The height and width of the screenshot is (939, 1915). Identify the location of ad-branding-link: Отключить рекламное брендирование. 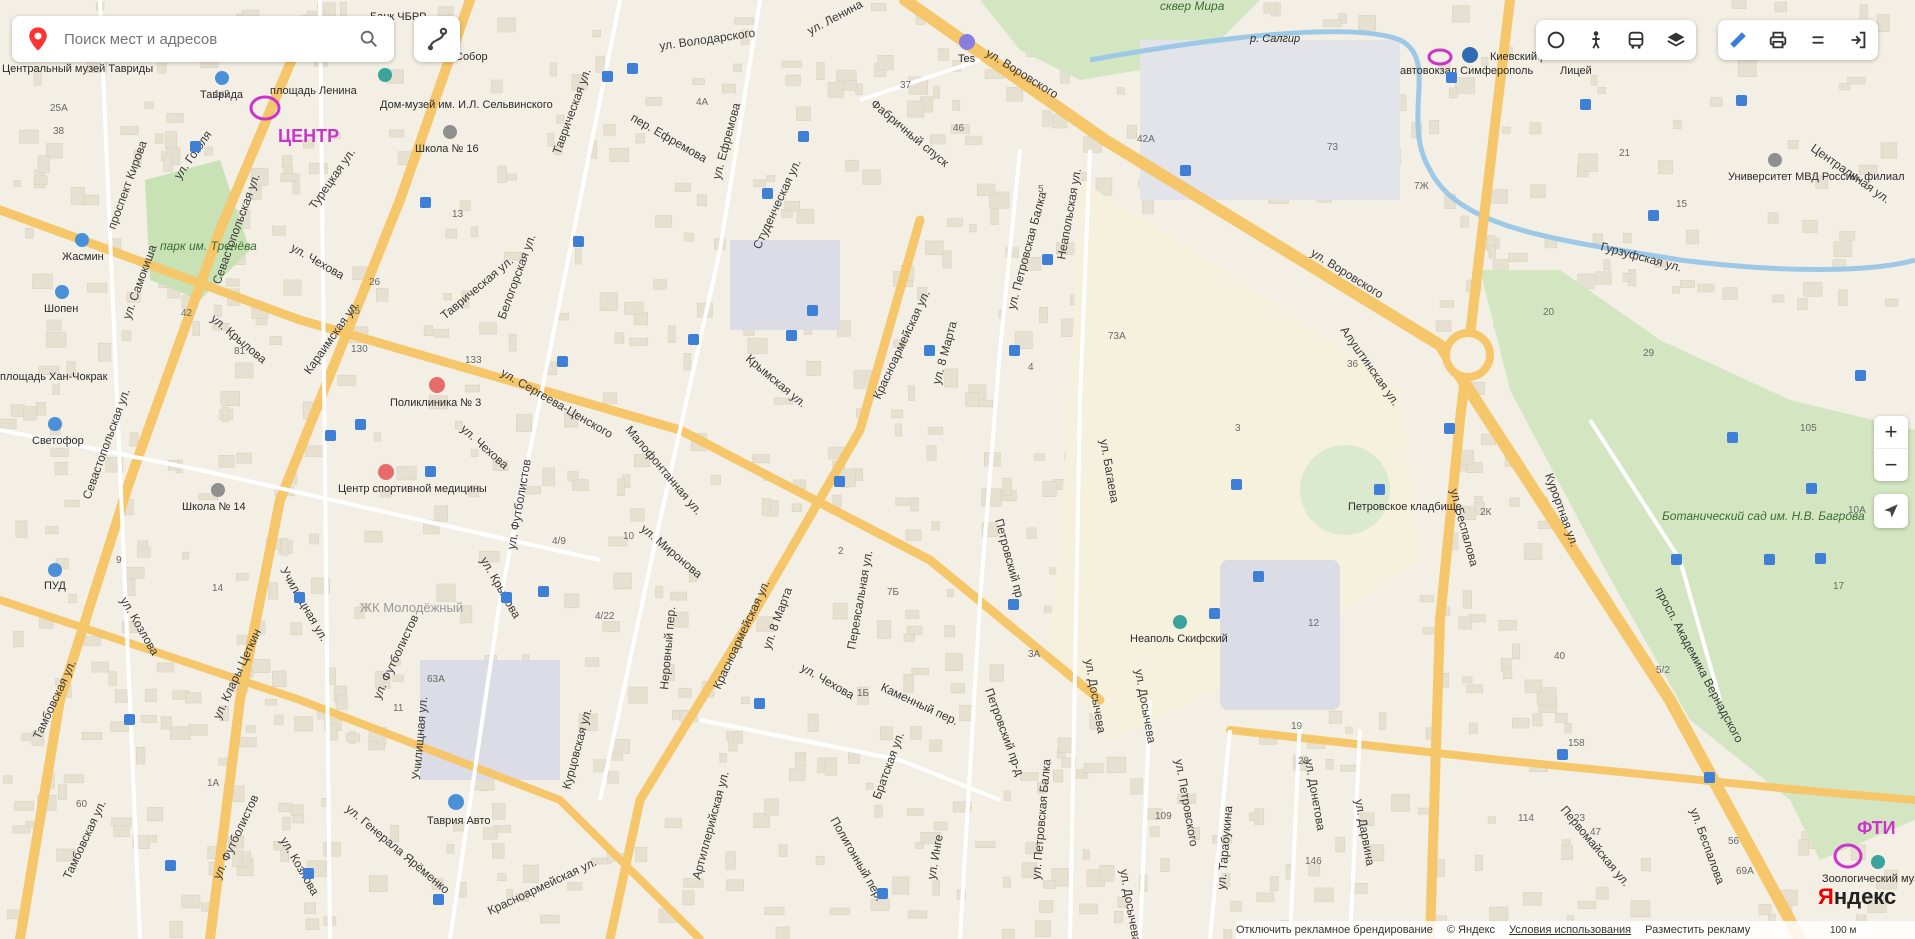
(1334, 930).